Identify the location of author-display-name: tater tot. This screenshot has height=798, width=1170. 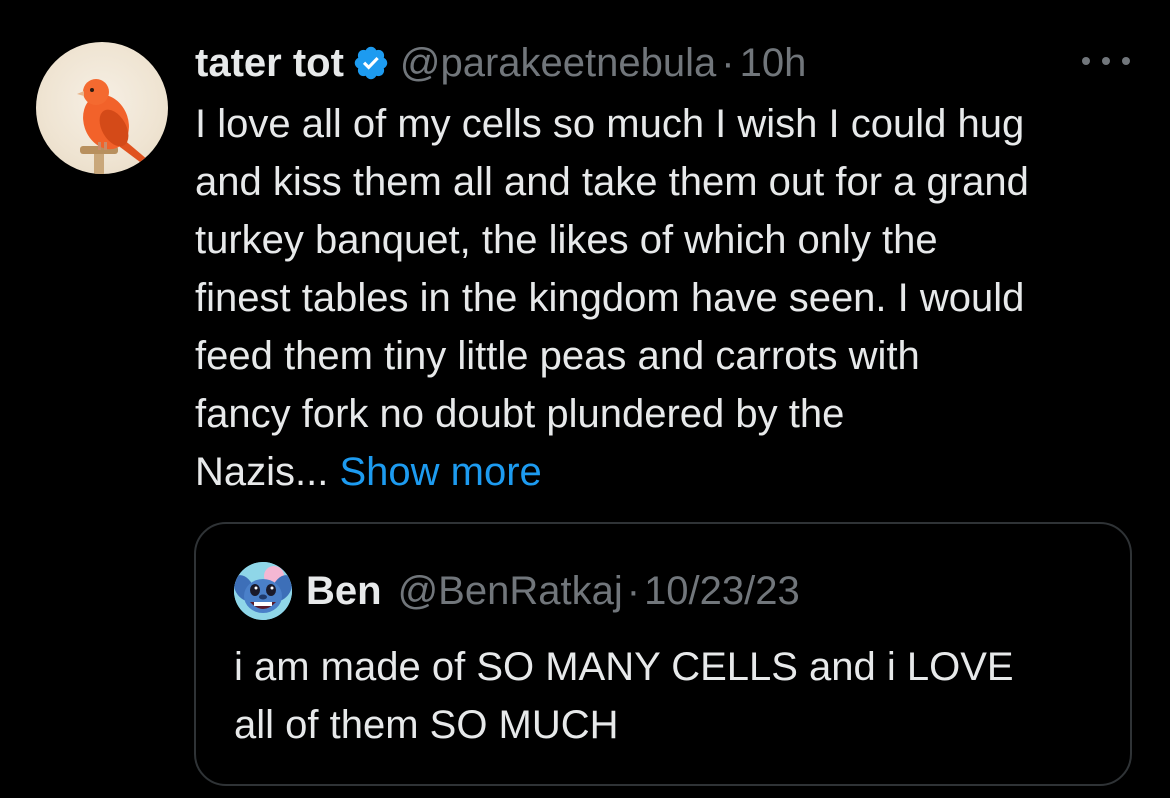
(269, 63).